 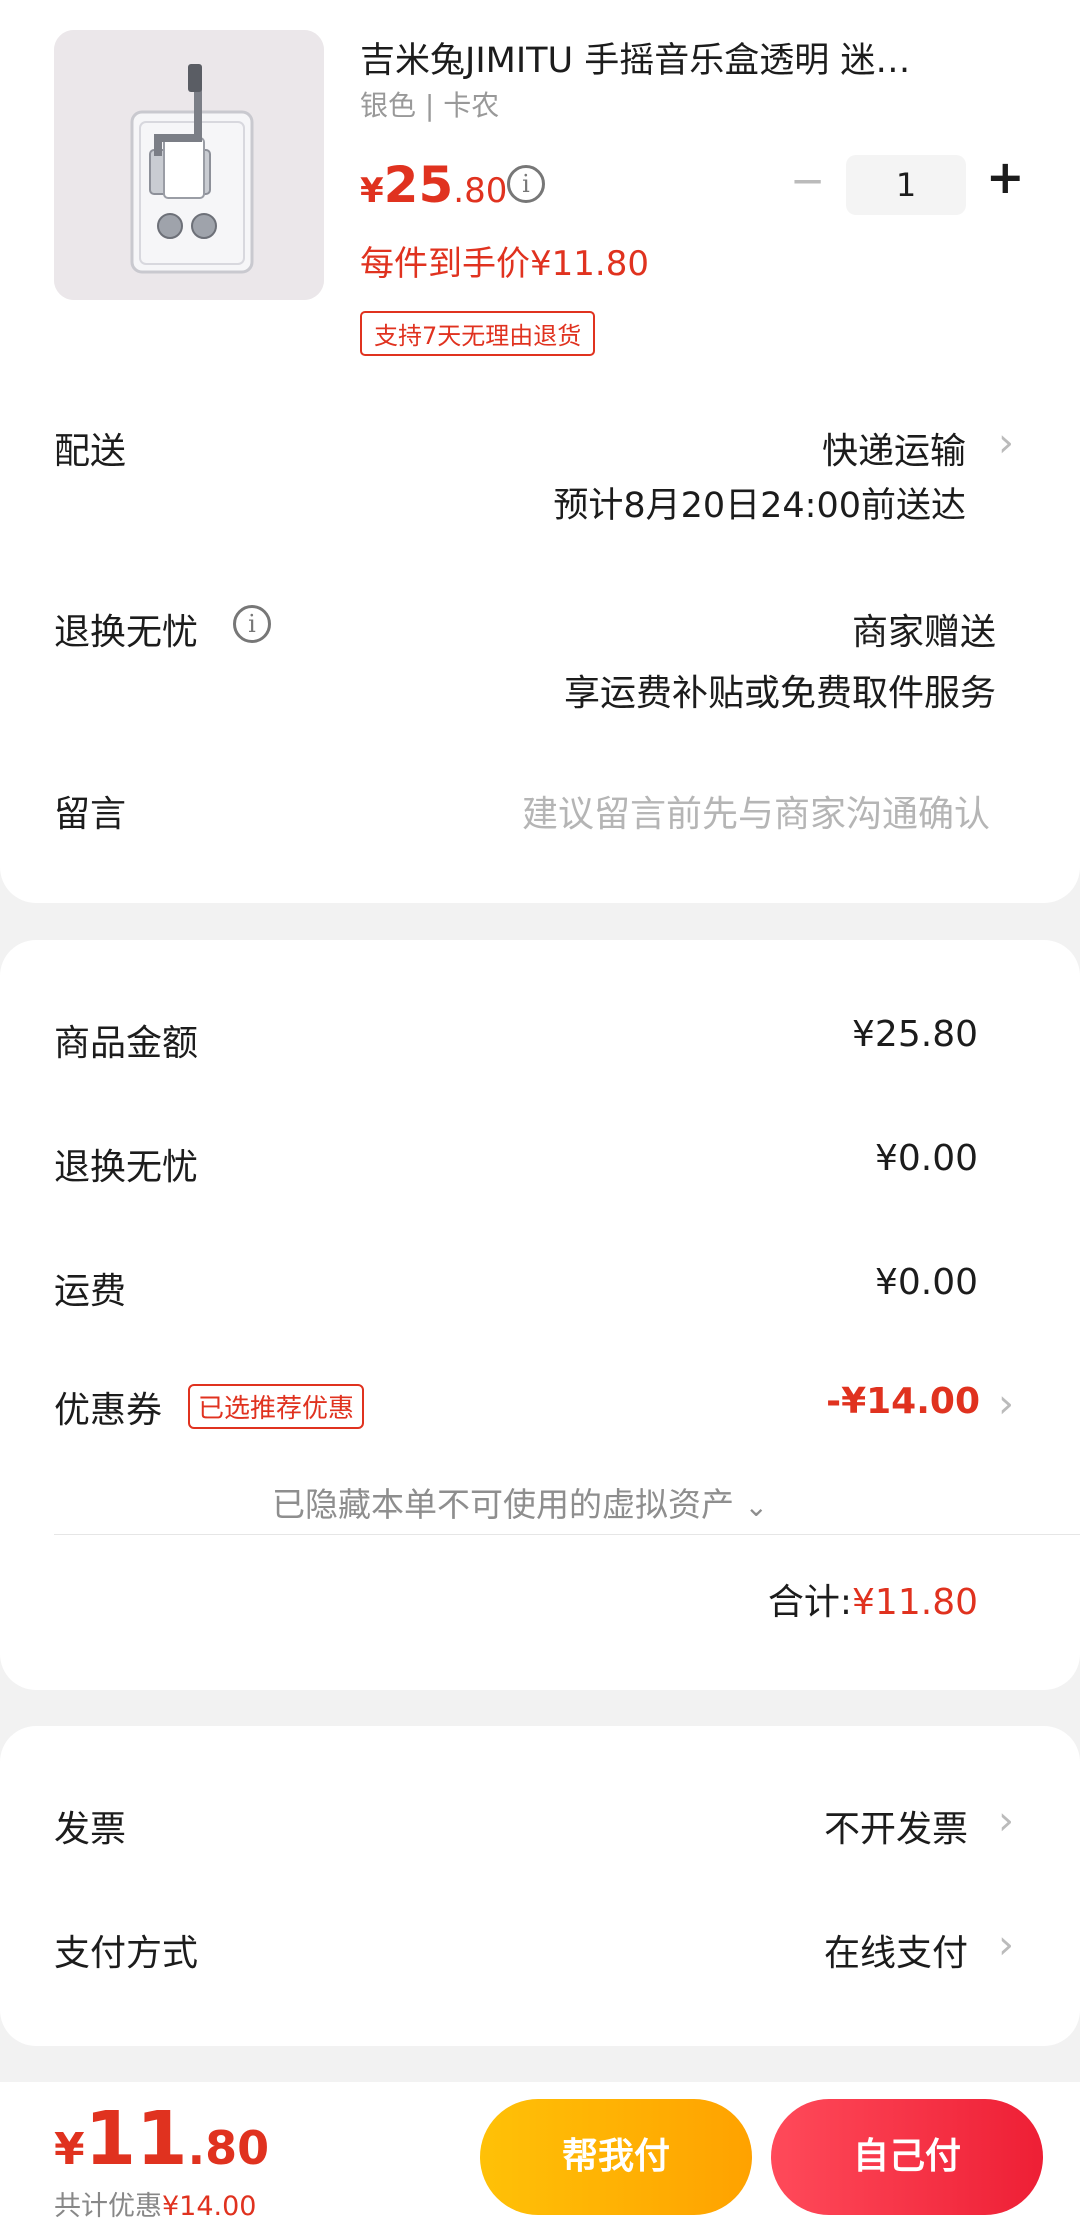 I want to click on total-discount-label: 共计优惠, so click(x=108, y=2206).